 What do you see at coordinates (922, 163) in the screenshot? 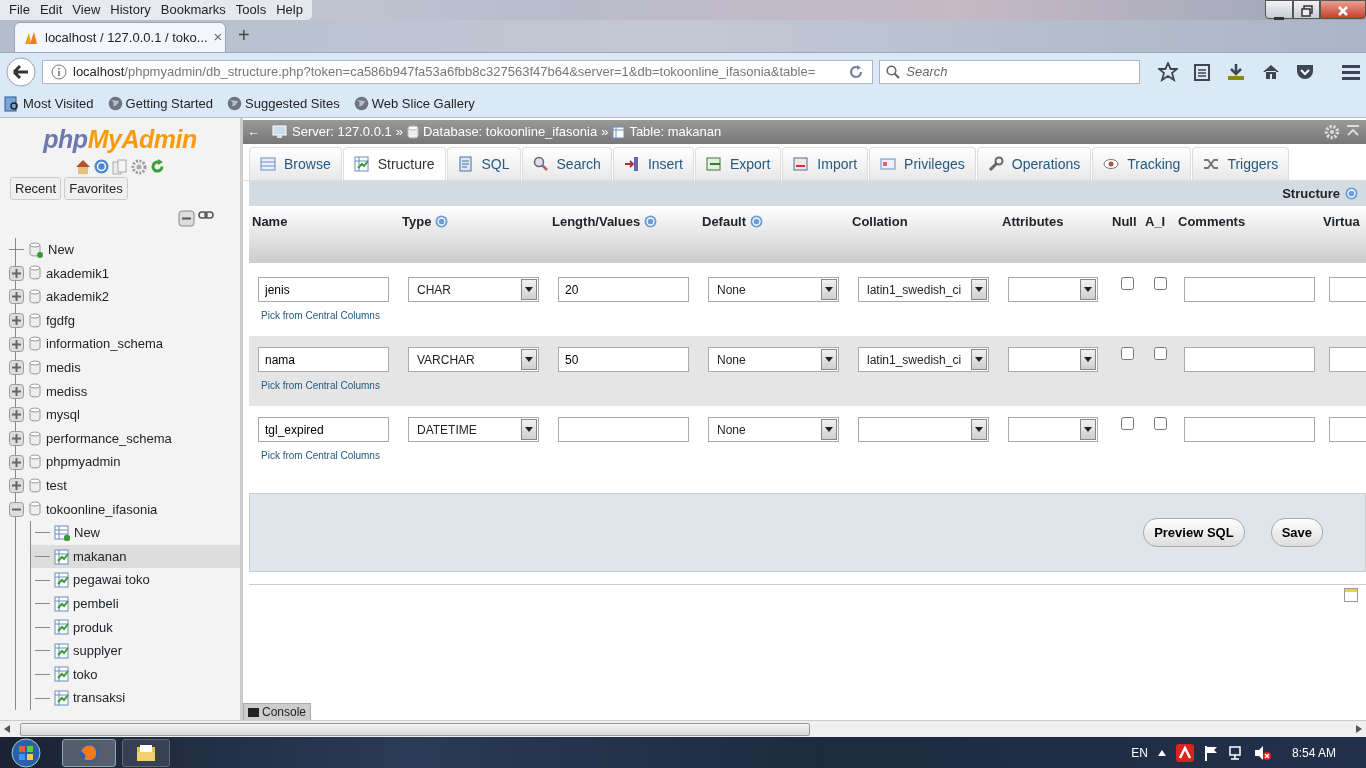
I see `tab: Privileges` at bounding box center [922, 163].